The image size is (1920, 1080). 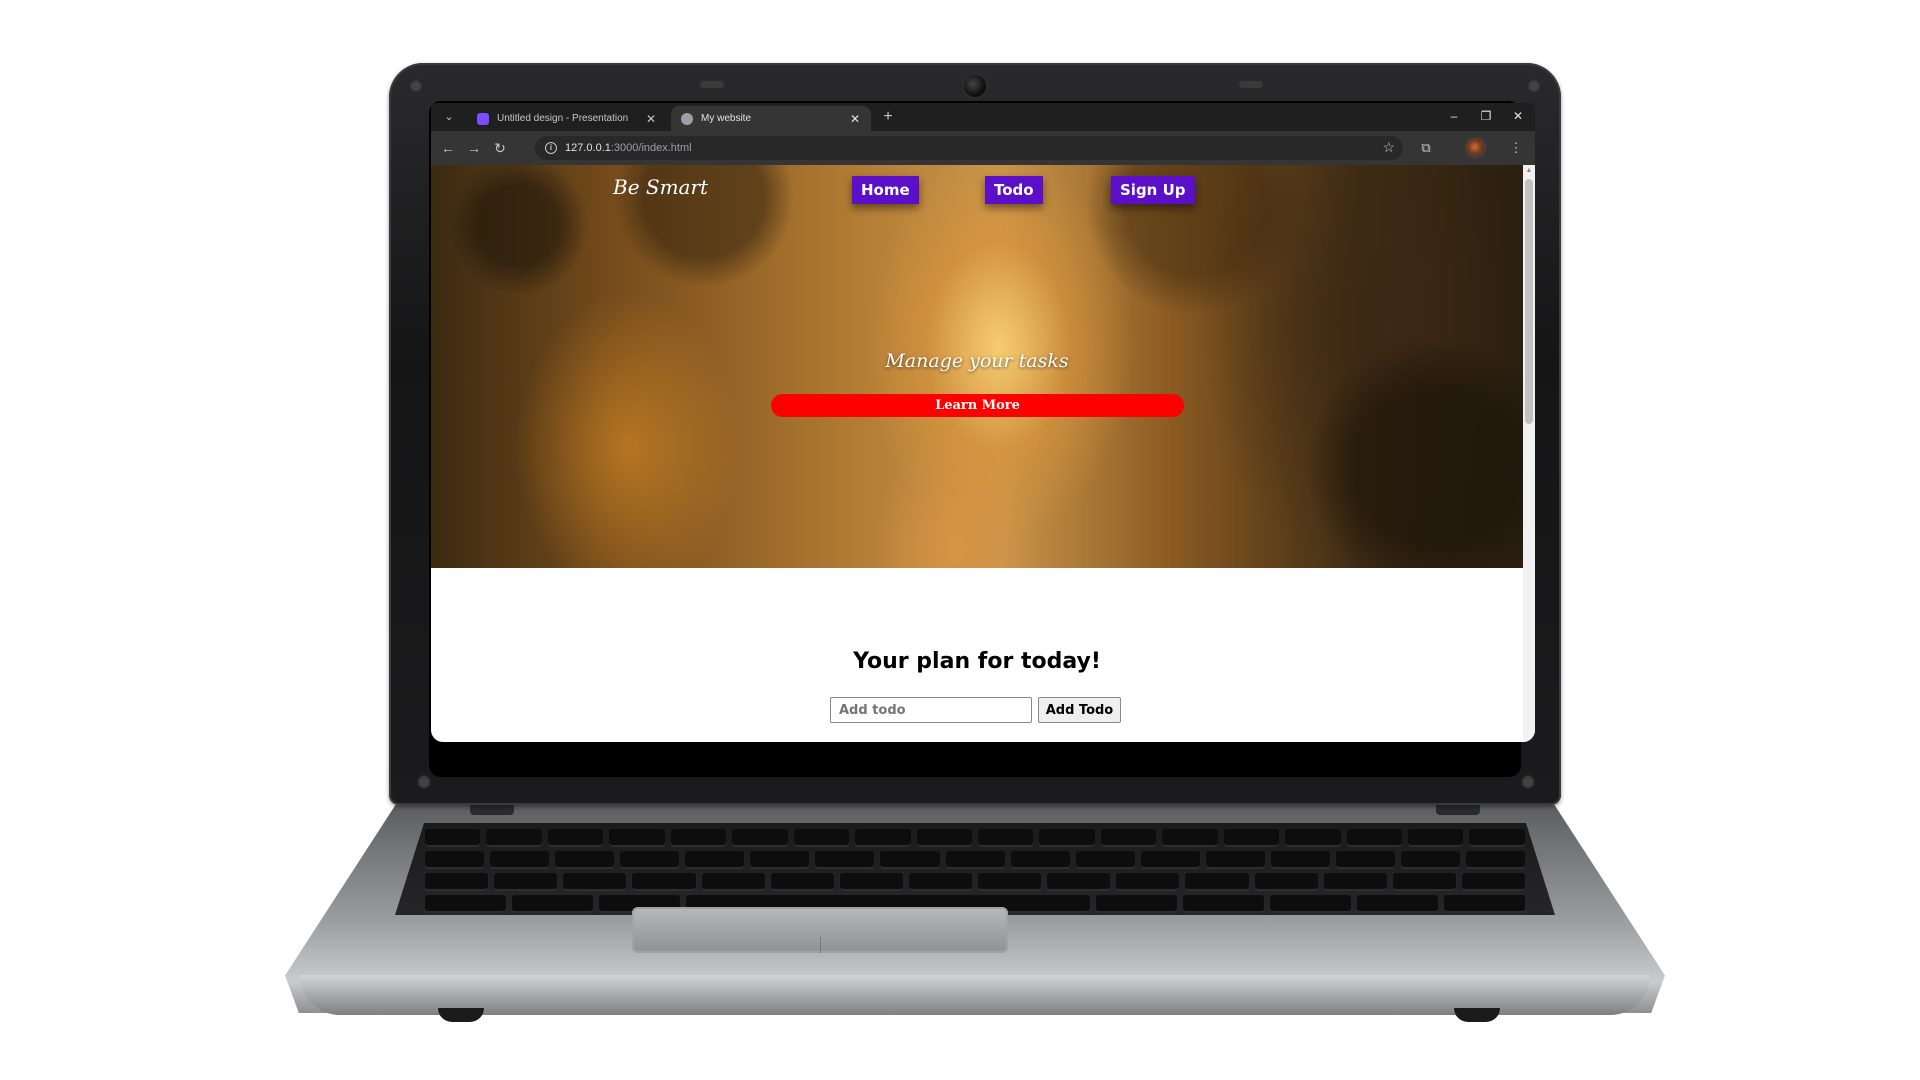 What do you see at coordinates (1079, 710) in the screenshot?
I see `add-todo-button: Add Todo` at bounding box center [1079, 710].